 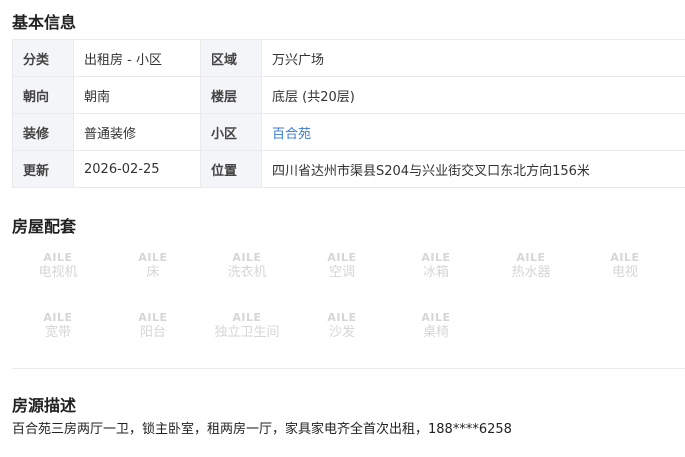 I want to click on location-value: 四川省达州市渠县S204与兴业街交叉口东北方向156米, so click(x=473, y=169).